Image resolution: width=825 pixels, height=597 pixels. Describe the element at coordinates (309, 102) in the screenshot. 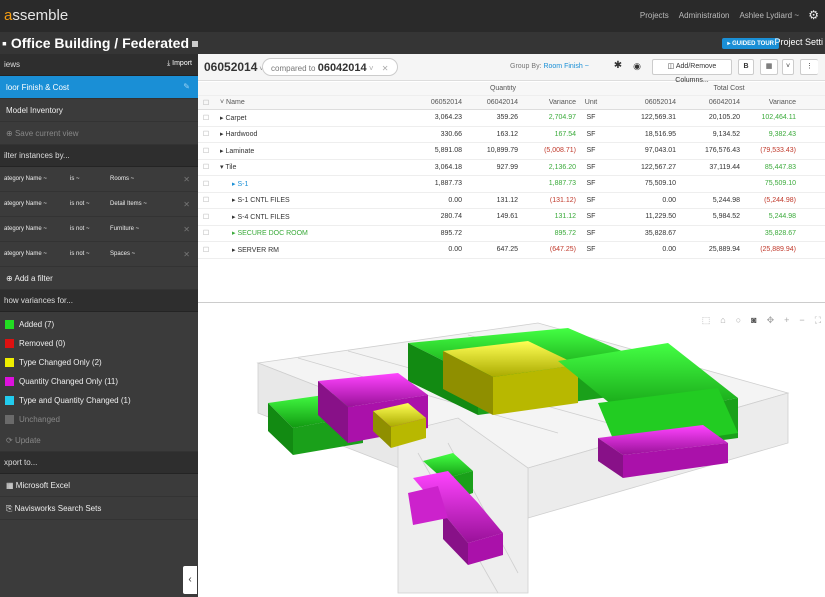

I see `col-name: ˅ Name` at that location.